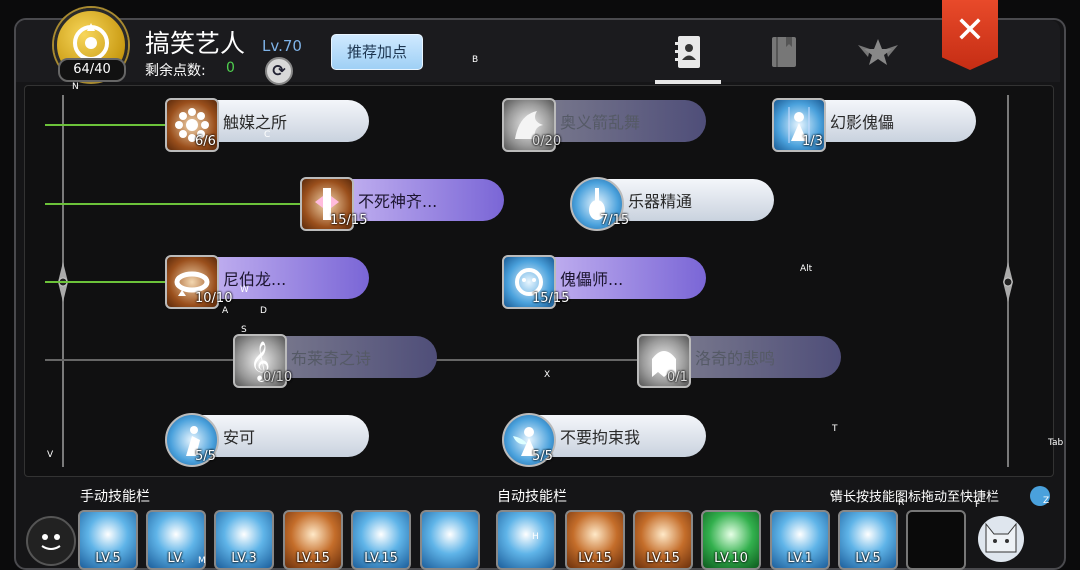 The image size is (1080, 570). Describe the element at coordinates (225, 311) in the screenshot. I see `key-hint: A` at that location.